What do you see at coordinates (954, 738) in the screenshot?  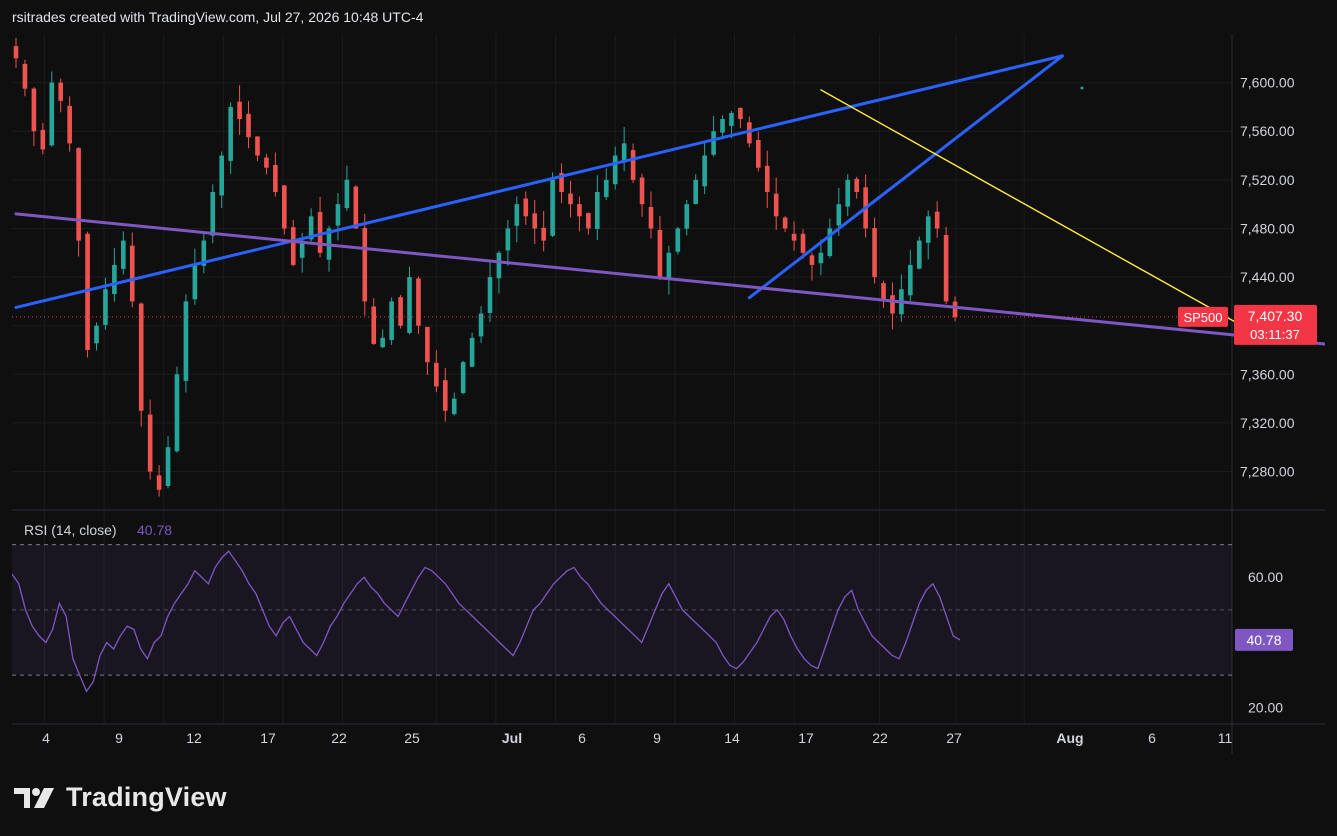 I see `time-tick-label: 27` at bounding box center [954, 738].